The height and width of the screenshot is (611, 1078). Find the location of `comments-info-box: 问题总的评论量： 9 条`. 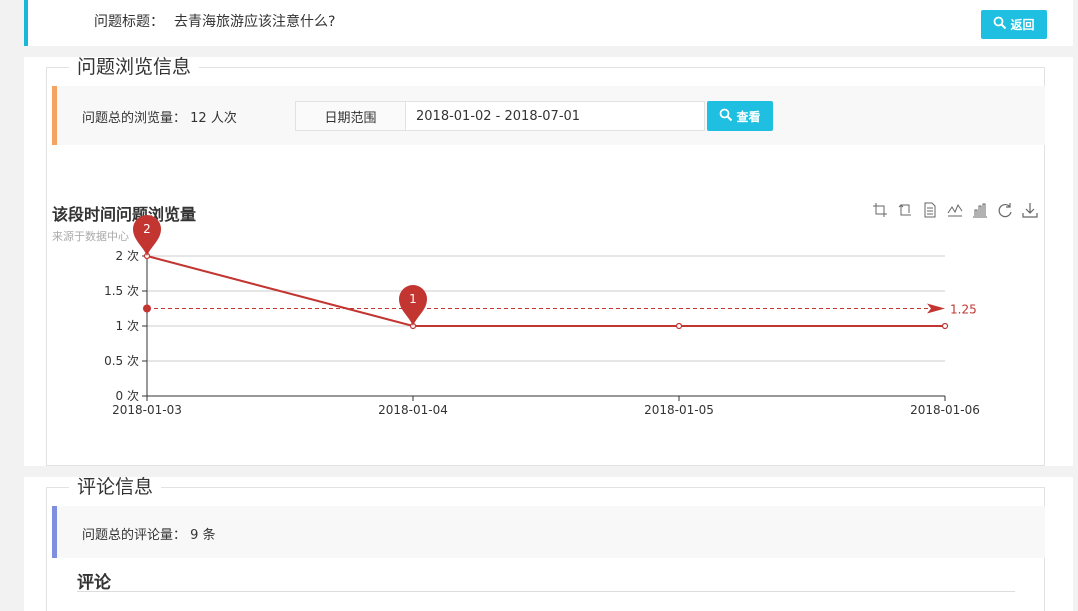

comments-info-box: 问题总的评论量： 9 条 is located at coordinates (548, 532).